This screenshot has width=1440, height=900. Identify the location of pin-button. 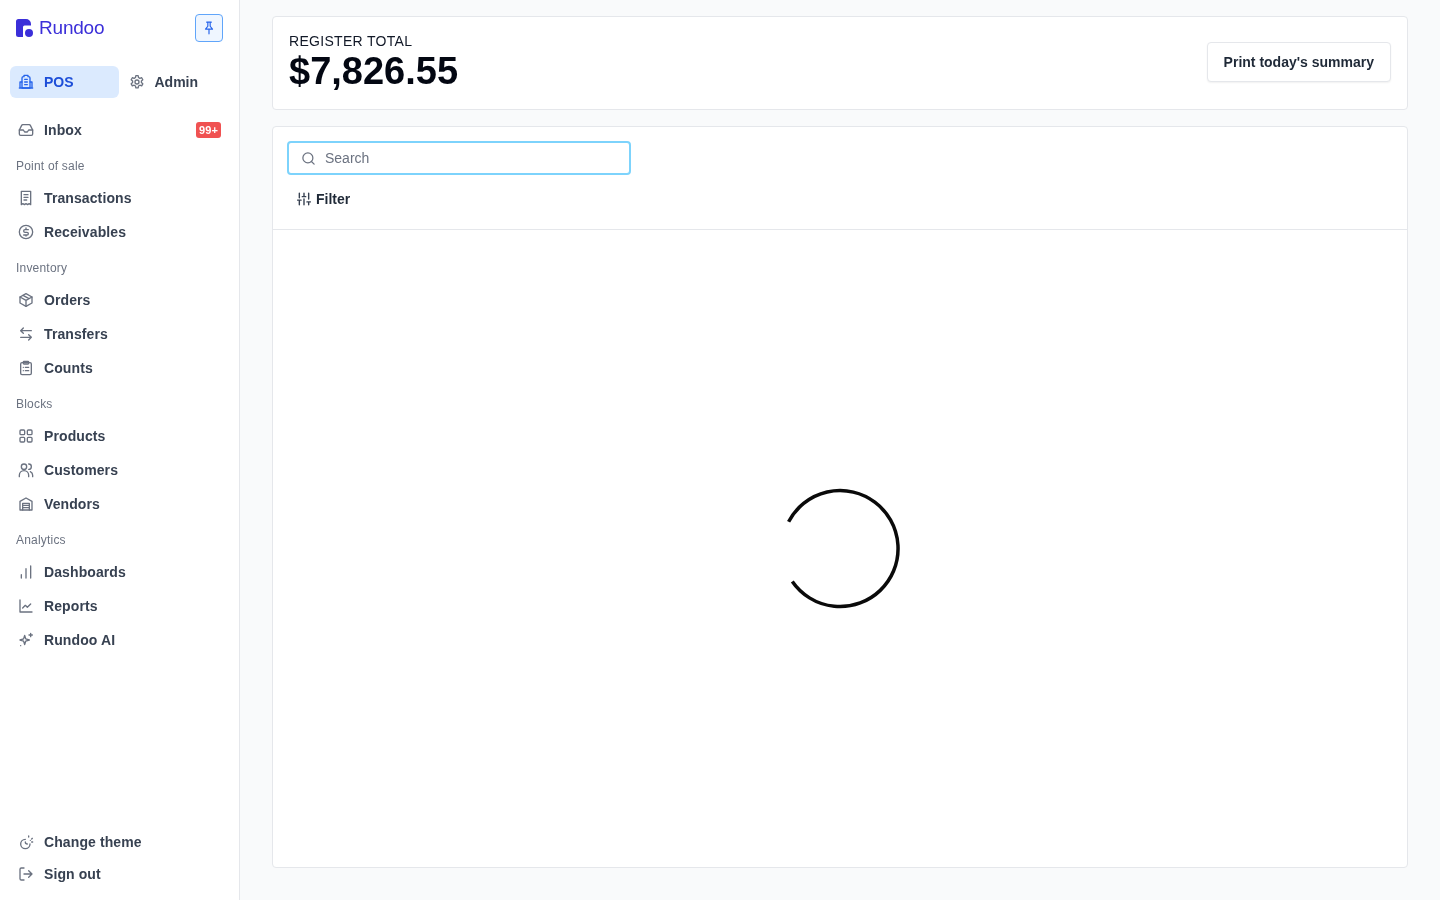
(209, 28).